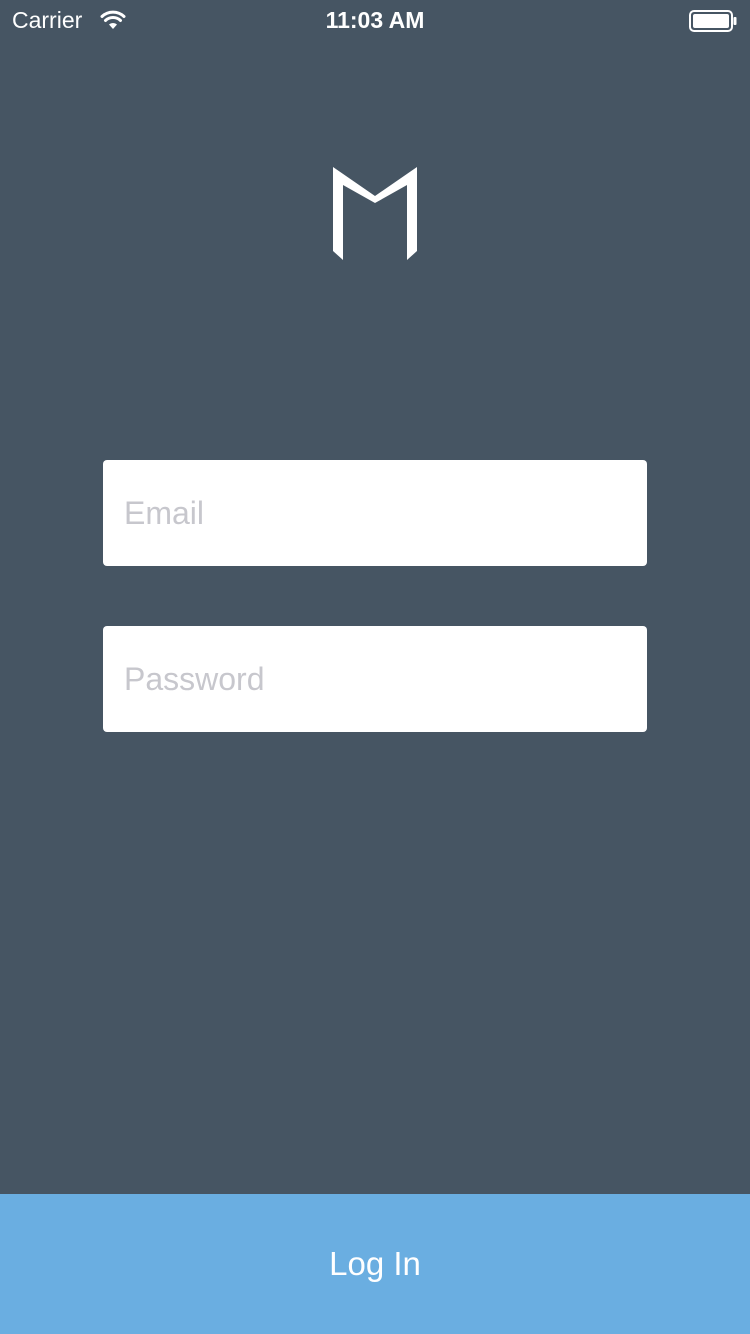  I want to click on m-logo-icon, so click(375, 213).